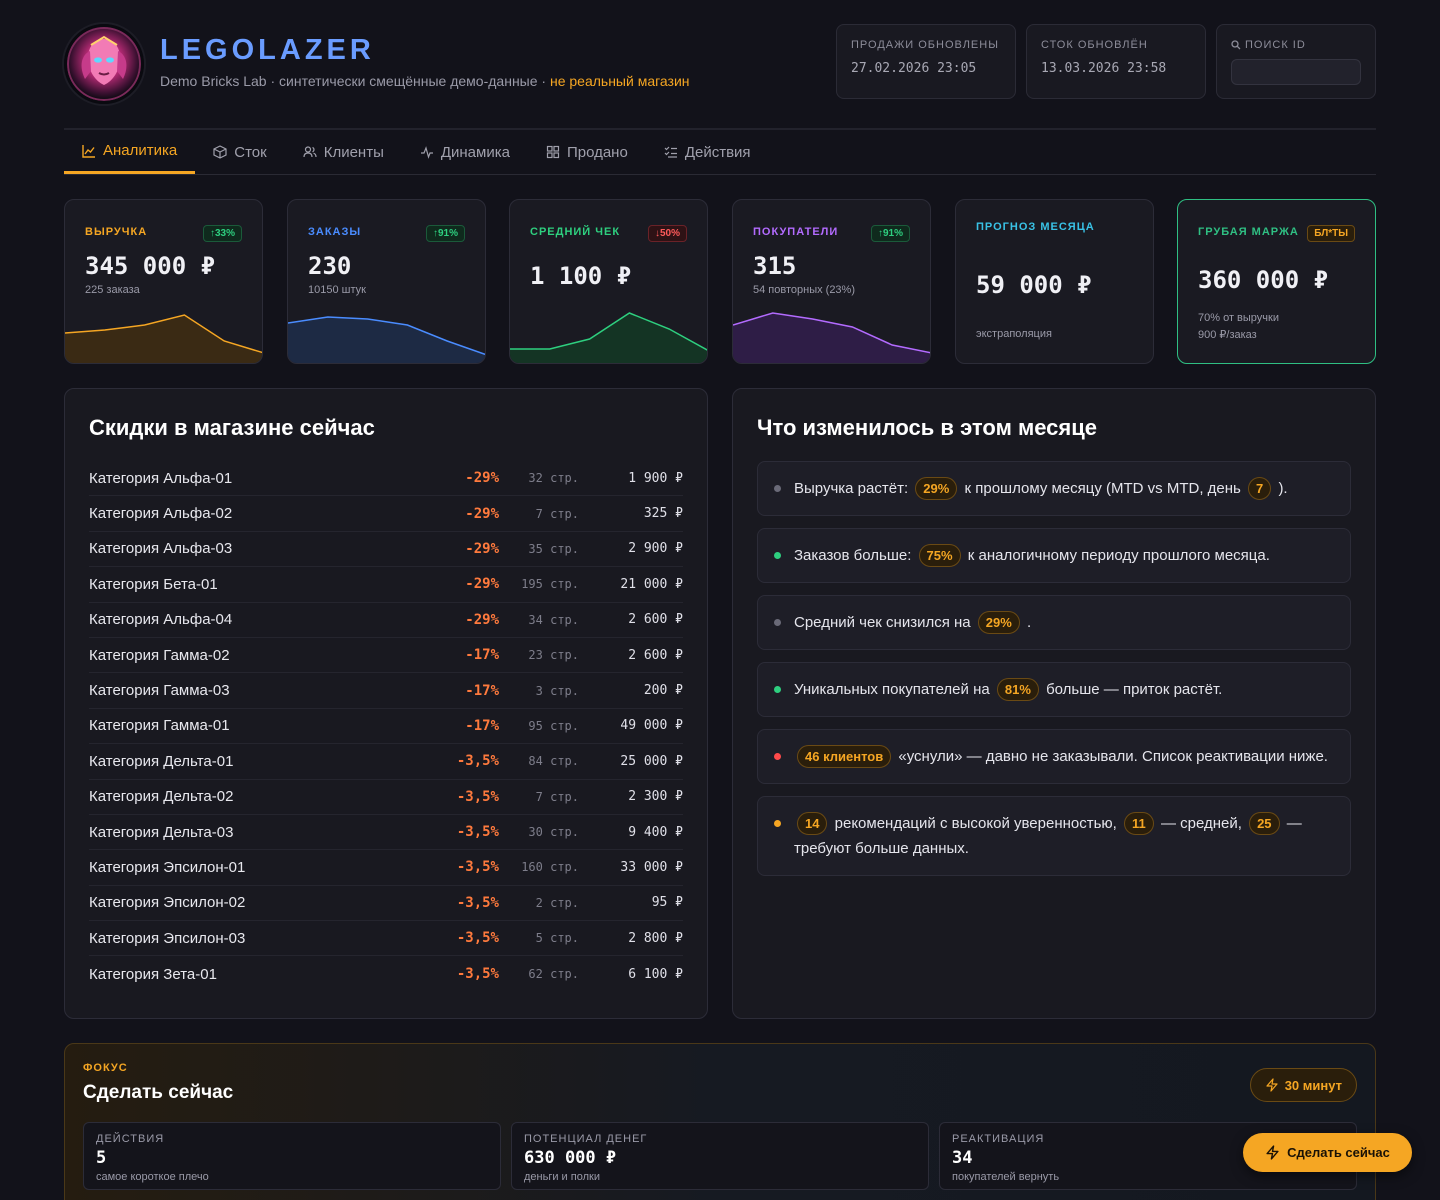  I want to click on tab-actions: Действия, so click(707, 152).